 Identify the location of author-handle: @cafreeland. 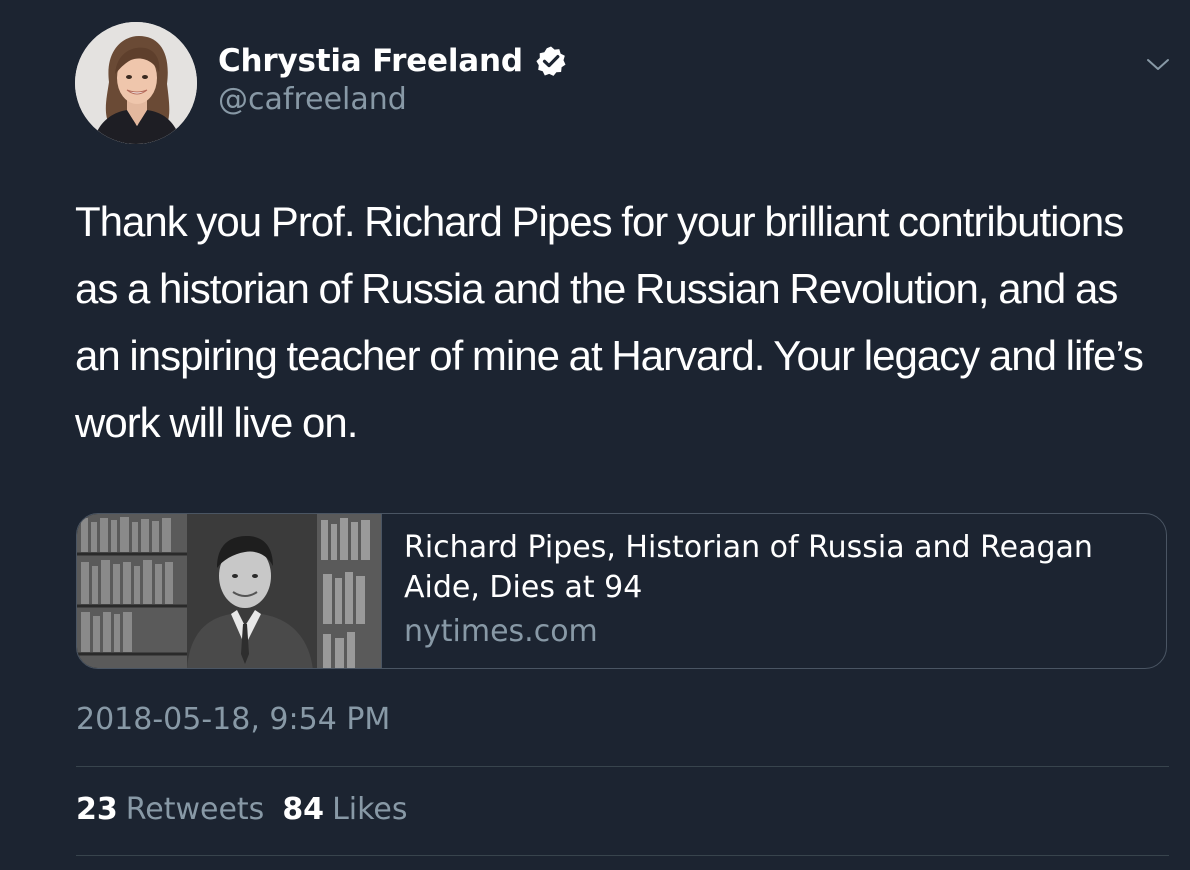
(312, 99).